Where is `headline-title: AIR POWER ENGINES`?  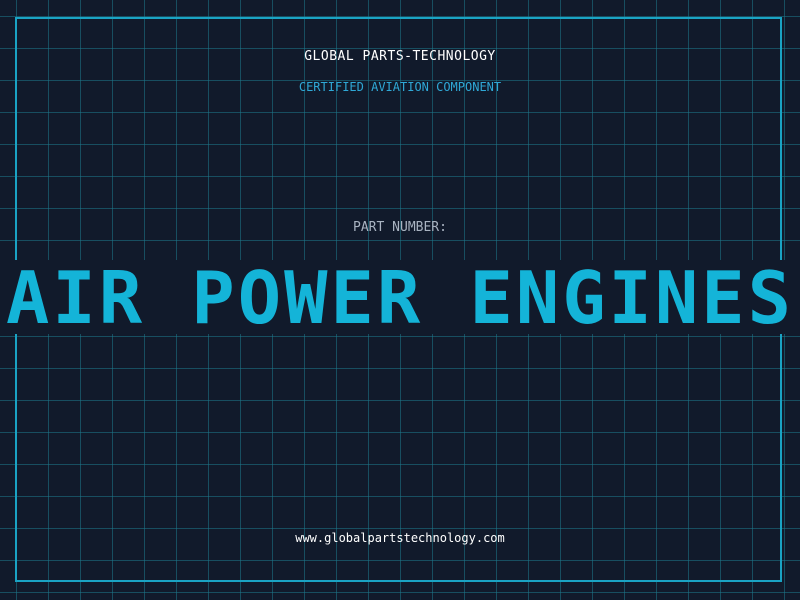 headline-title: AIR POWER ENGINES is located at coordinates (400, 298).